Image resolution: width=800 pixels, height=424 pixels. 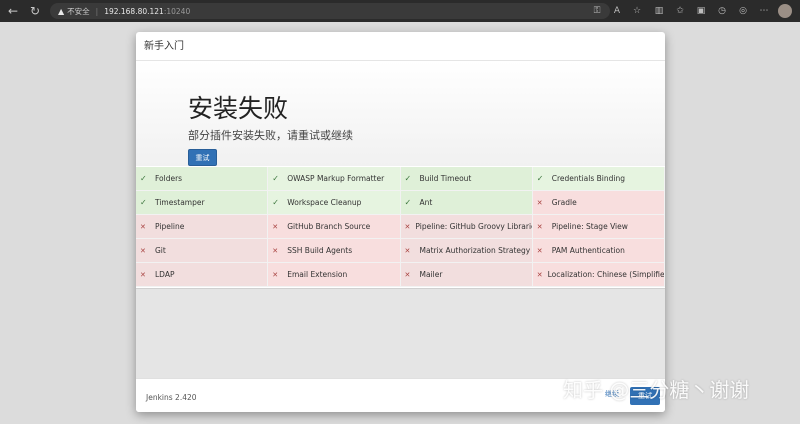 I want to click on plugin-name: Timestamper, so click(x=180, y=202).